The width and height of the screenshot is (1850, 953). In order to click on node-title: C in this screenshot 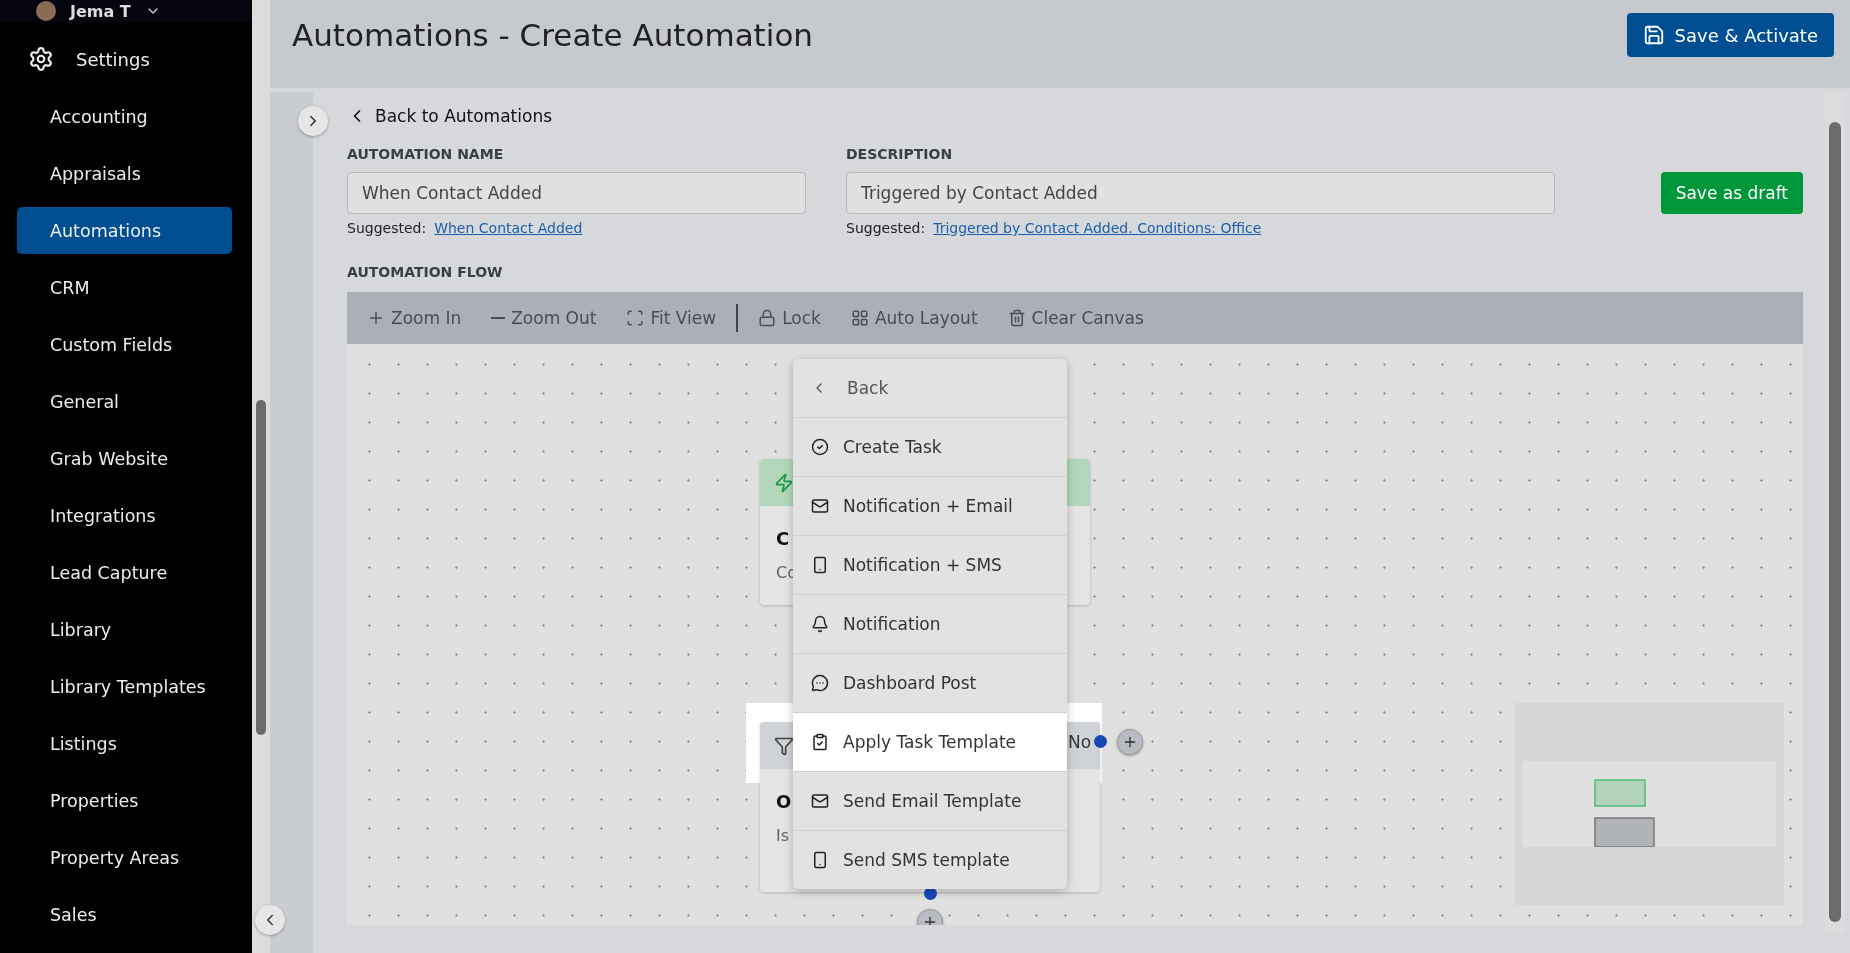, I will do `click(783, 538)`.